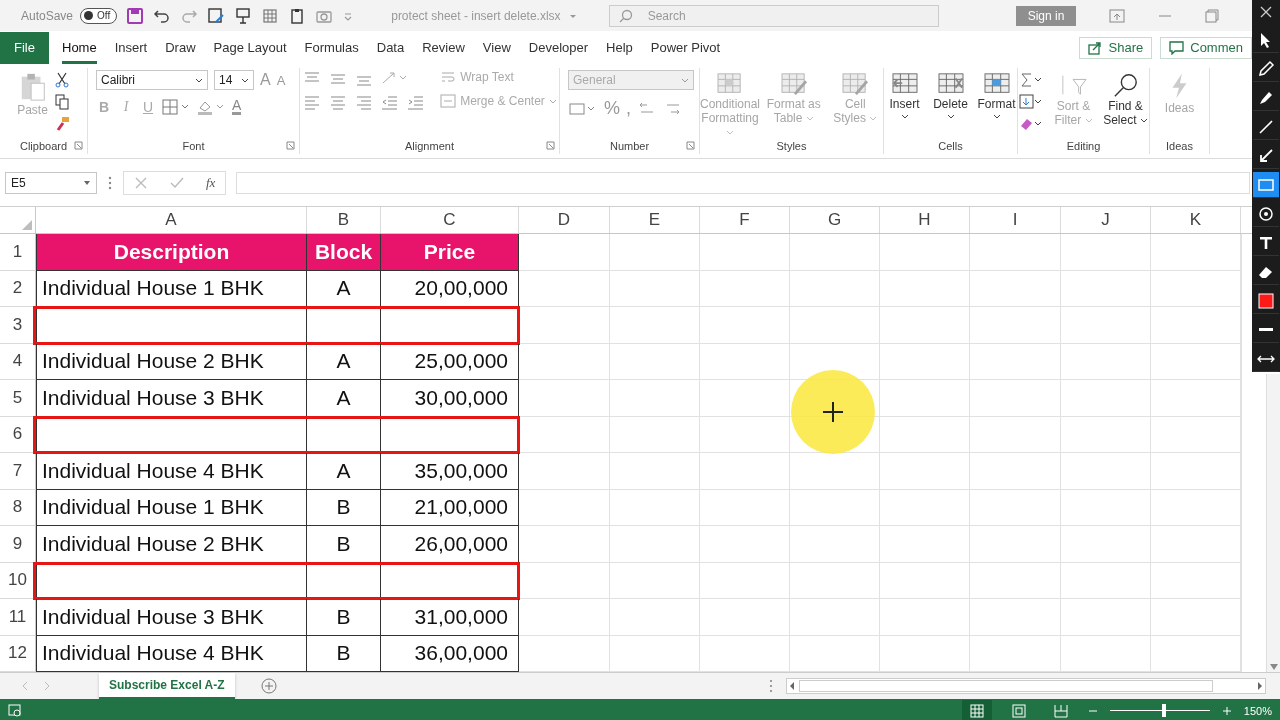  I want to click on table-icon, so click(270, 15).